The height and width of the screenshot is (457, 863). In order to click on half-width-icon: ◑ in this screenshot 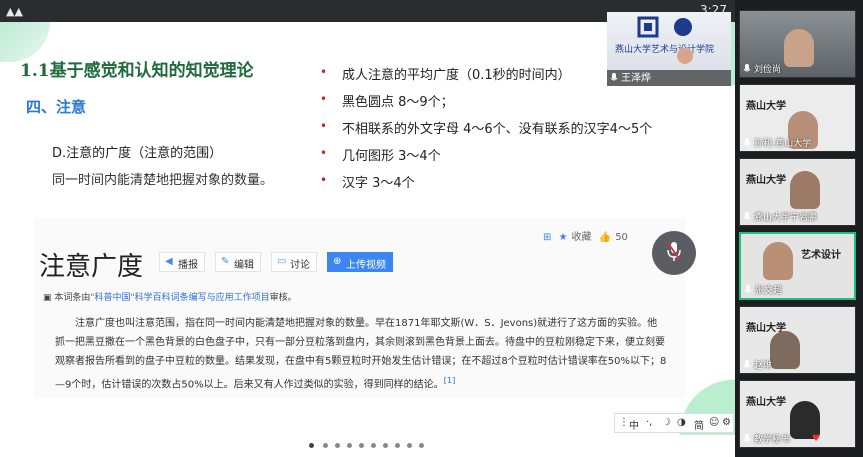, I will do `click(681, 422)`.